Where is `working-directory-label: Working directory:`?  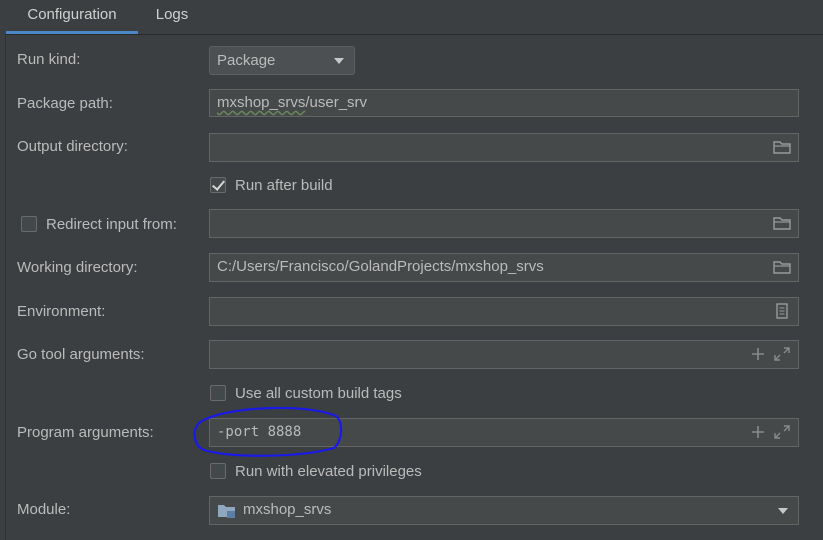
working-directory-label: Working directory: is located at coordinates (77, 267).